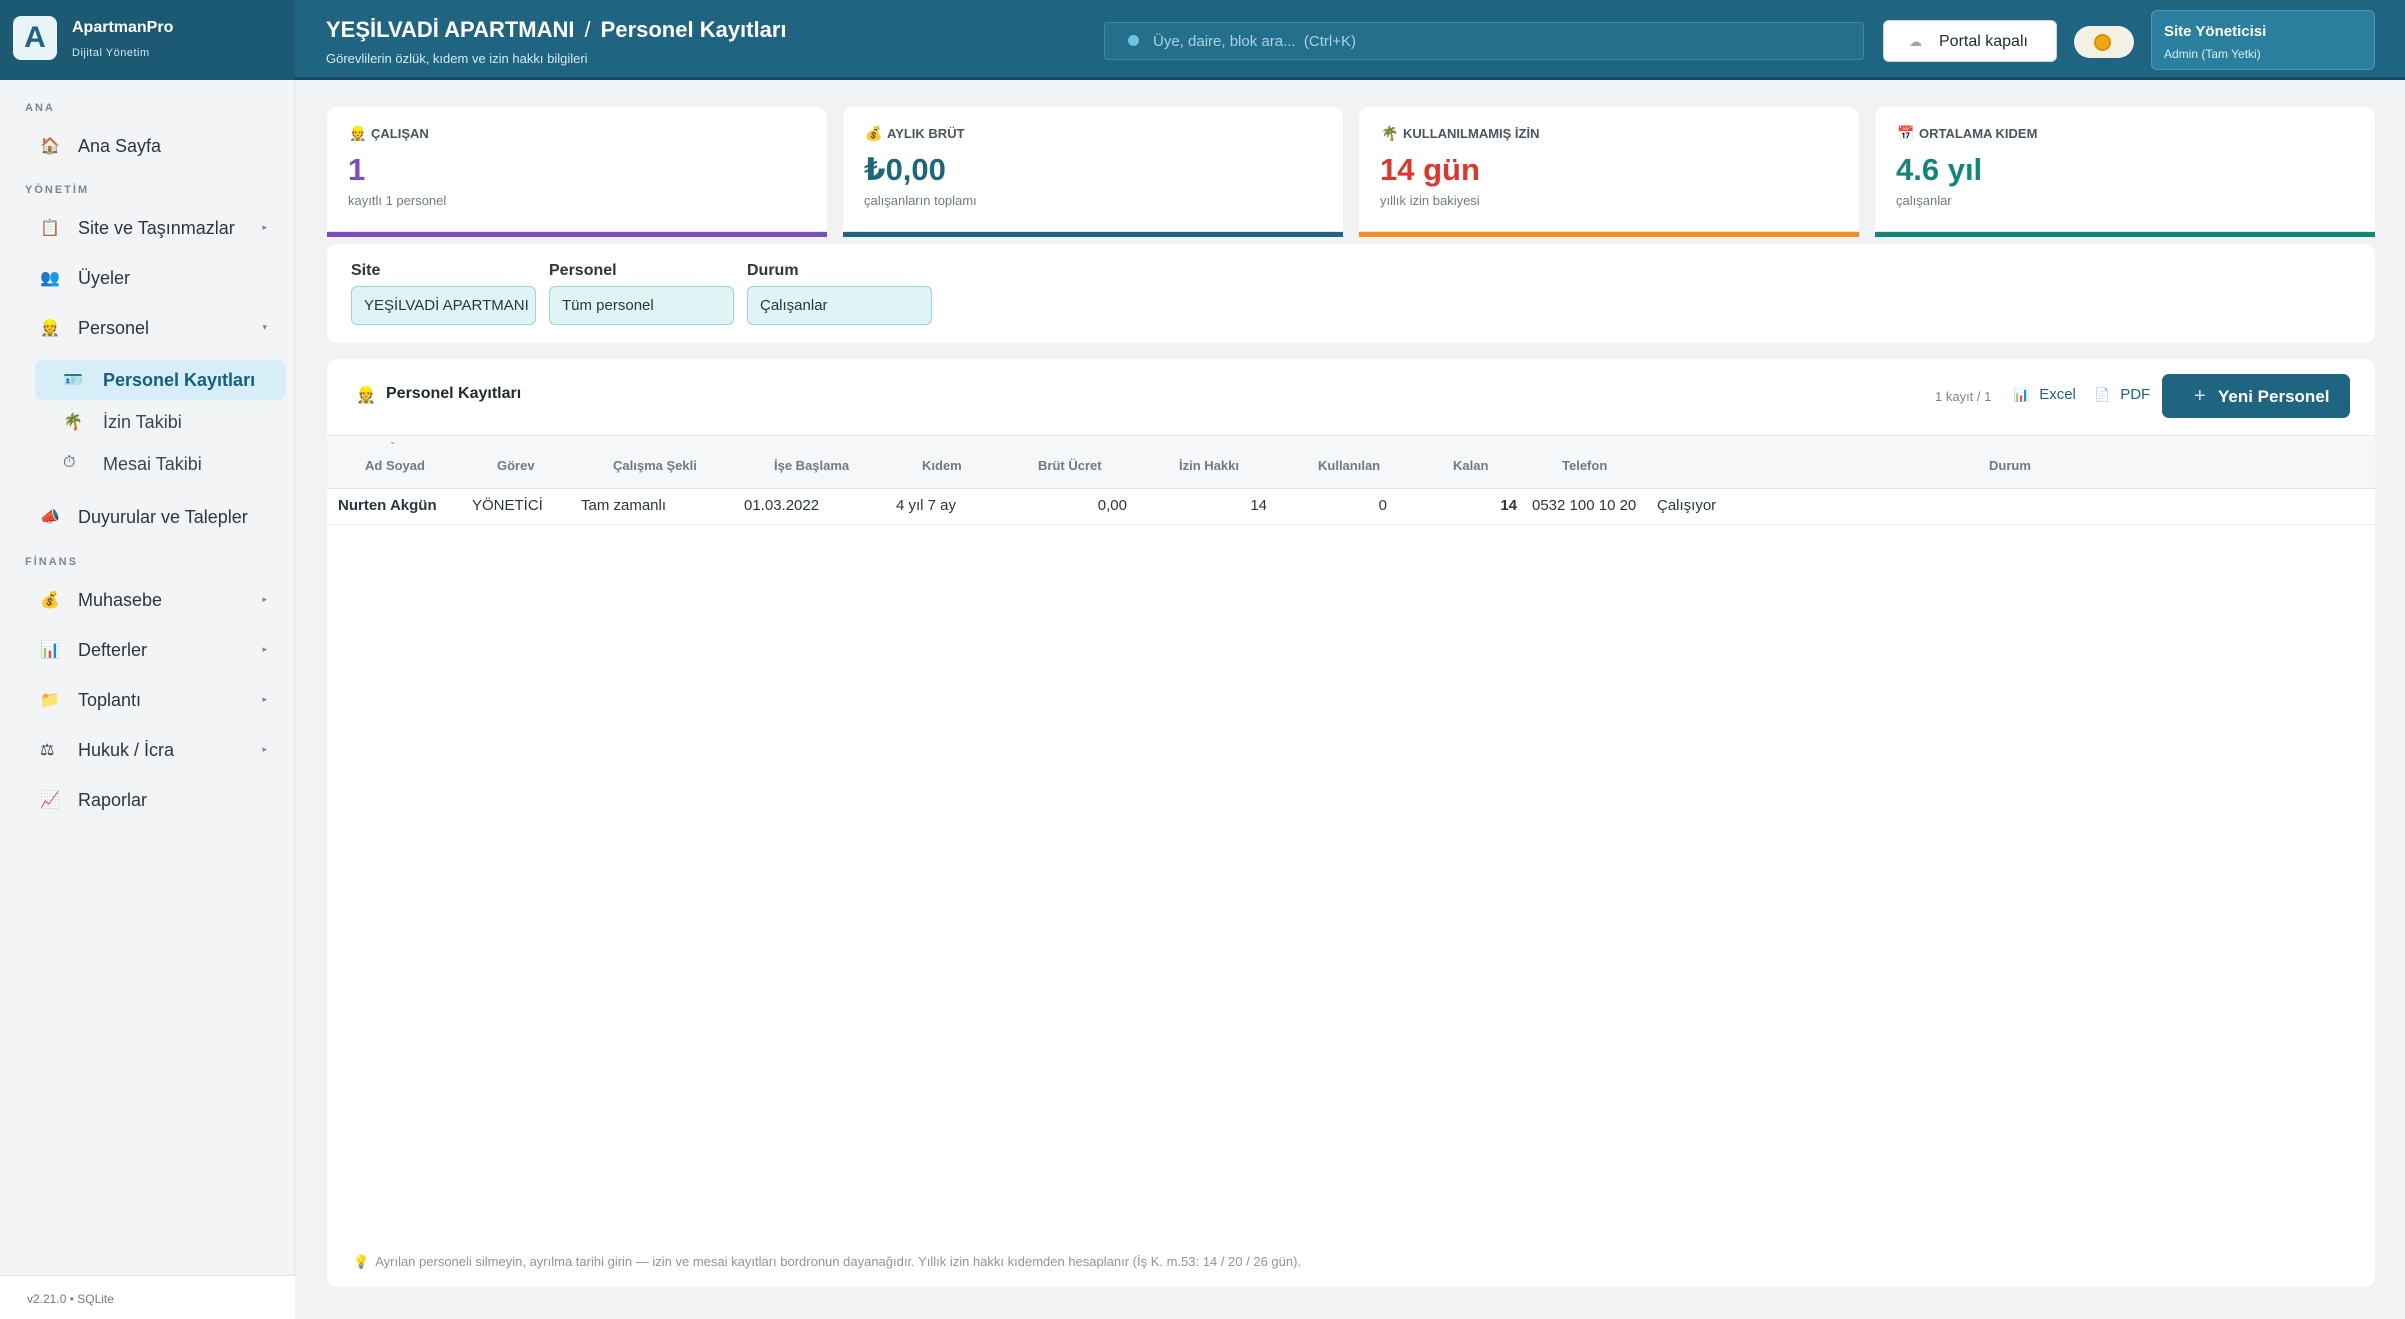 This screenshot has height=1319, width=2405. What do you see at coordinates (2256, 396) in the screenshot?
I see `new-staff-button: + Yeni Personel` at bounding box center [2256, 396].